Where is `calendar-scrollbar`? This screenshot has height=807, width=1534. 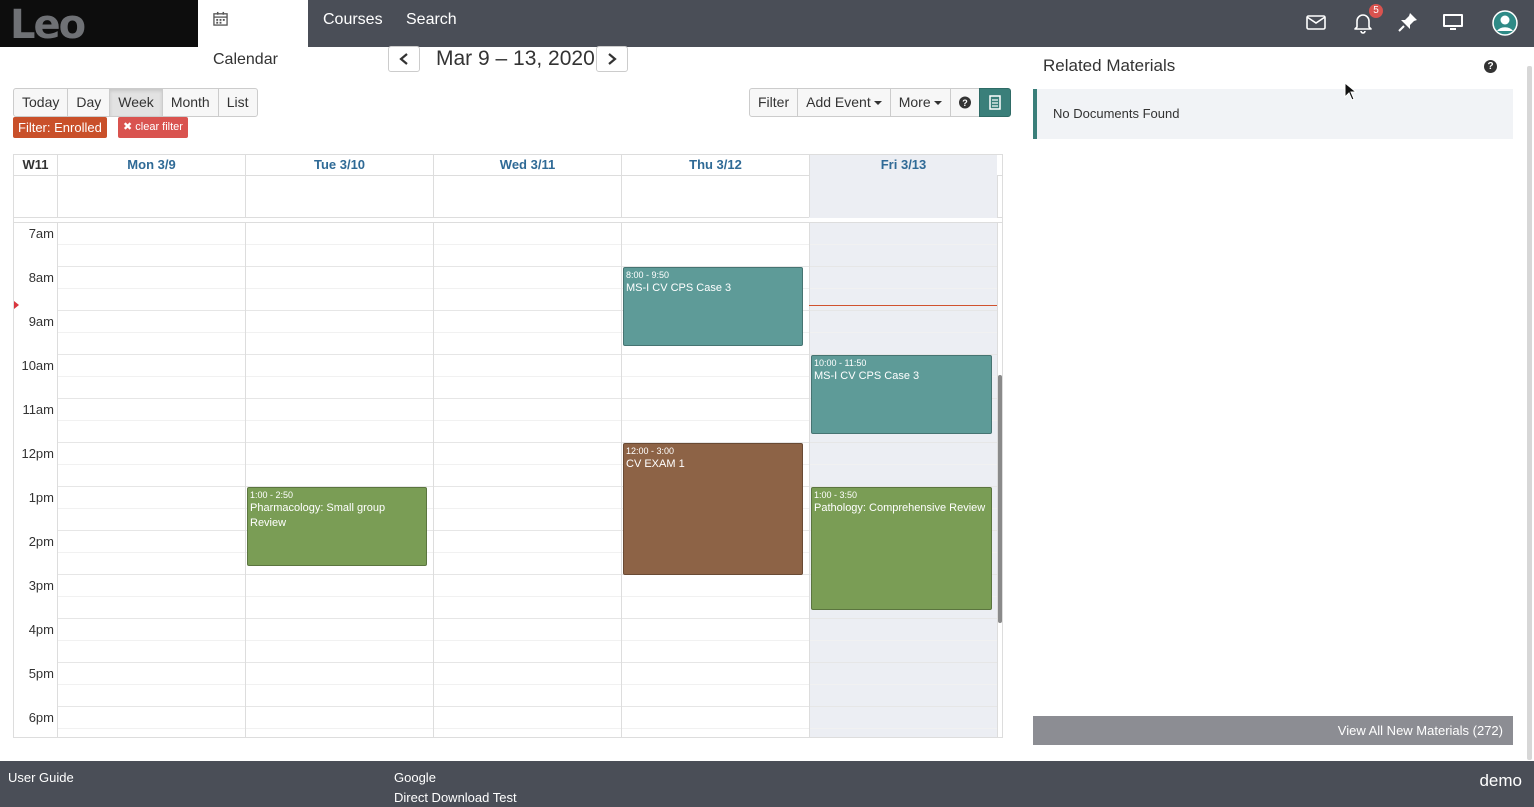 calendar-scrollbar is located at coordinates (1000, 499).